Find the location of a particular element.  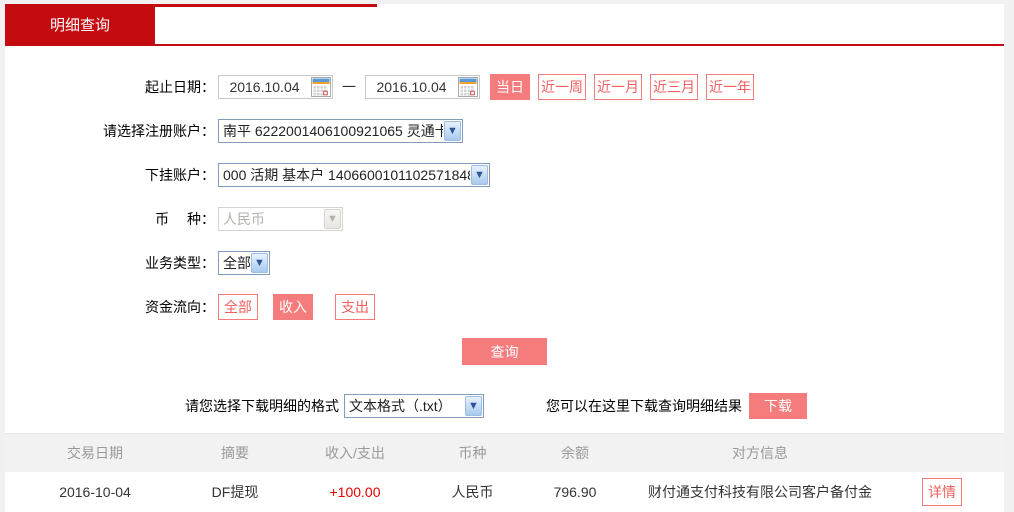

header-counterparty: 对方信息 is located at coordinates (760, 453).